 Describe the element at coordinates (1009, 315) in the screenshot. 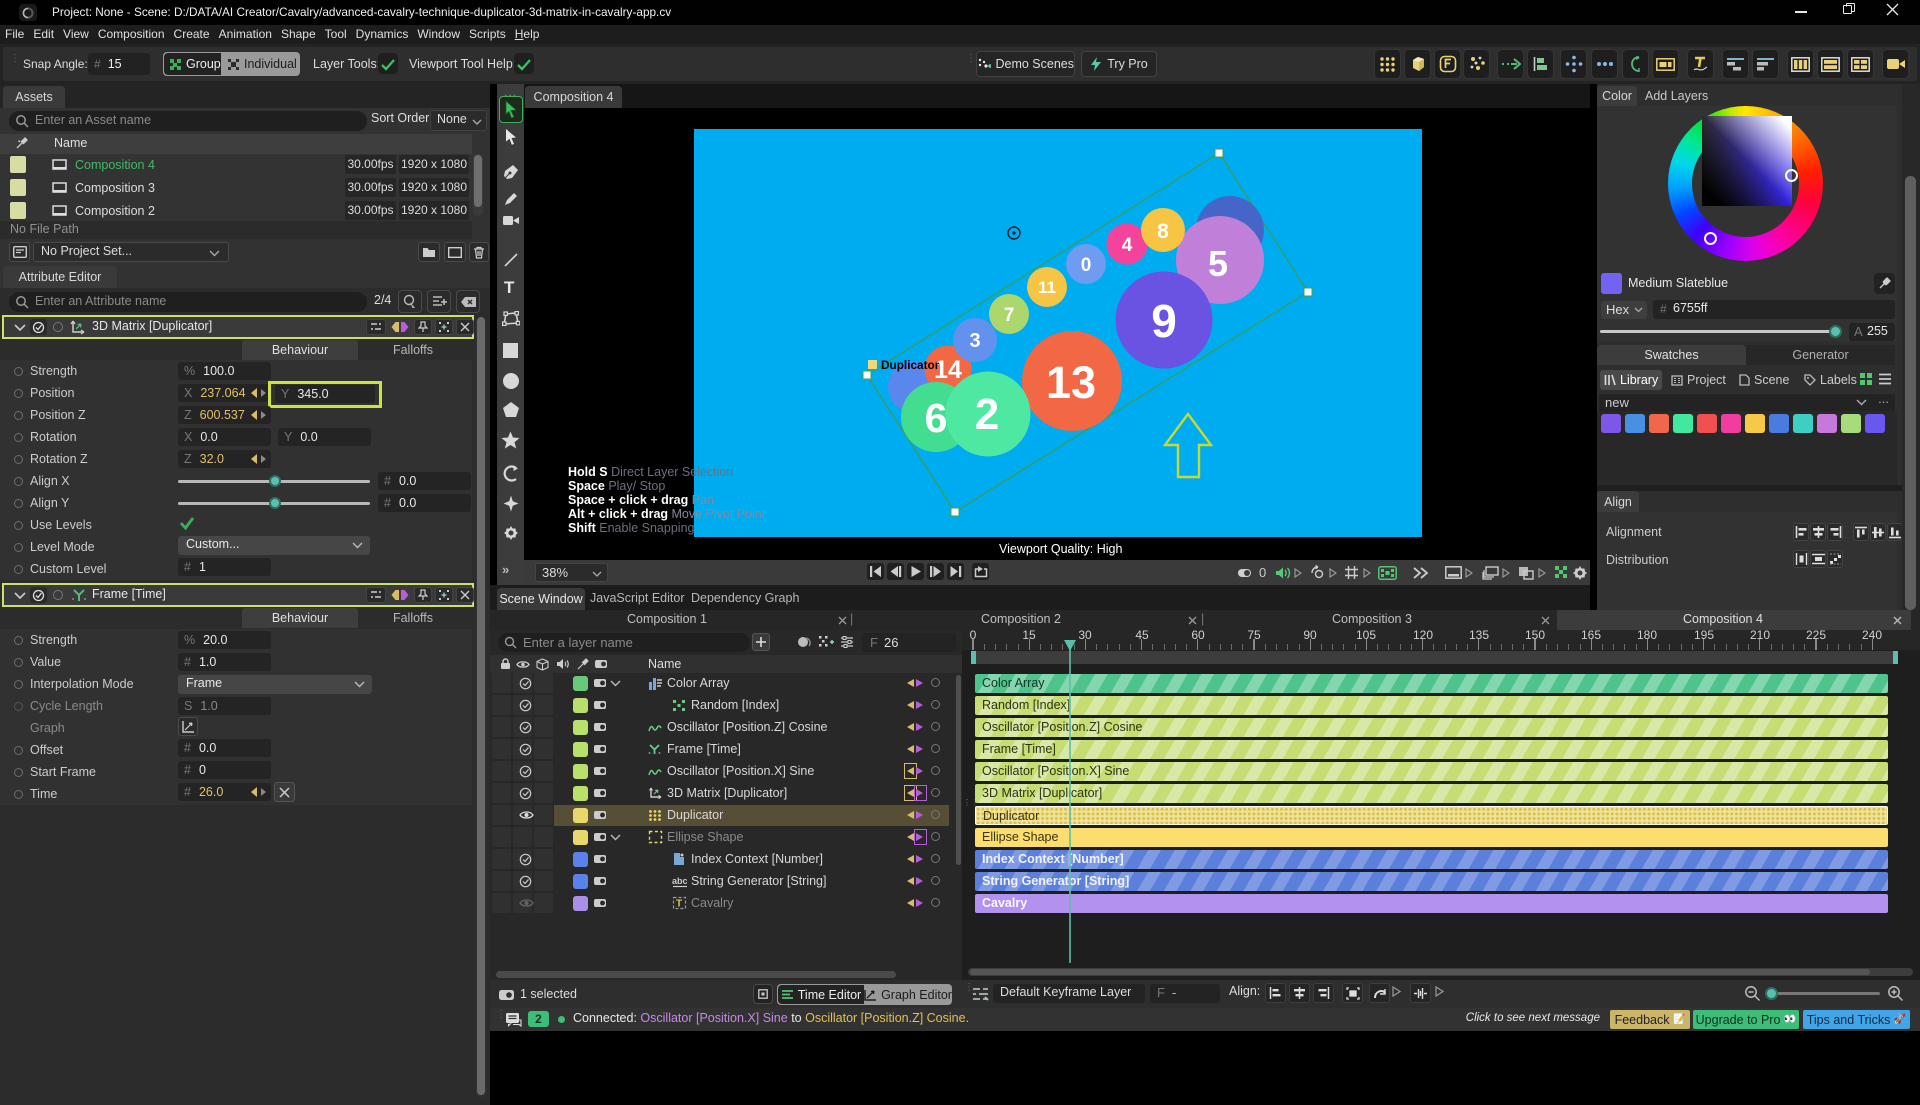

I see `svg-text: 7` at that location.